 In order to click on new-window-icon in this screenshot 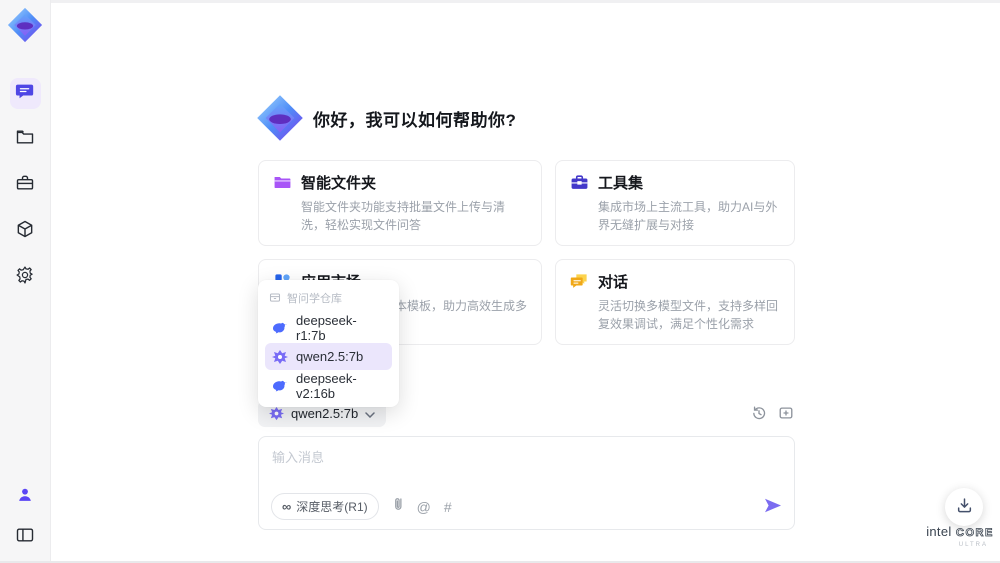, I will do `click(786, 413)`.